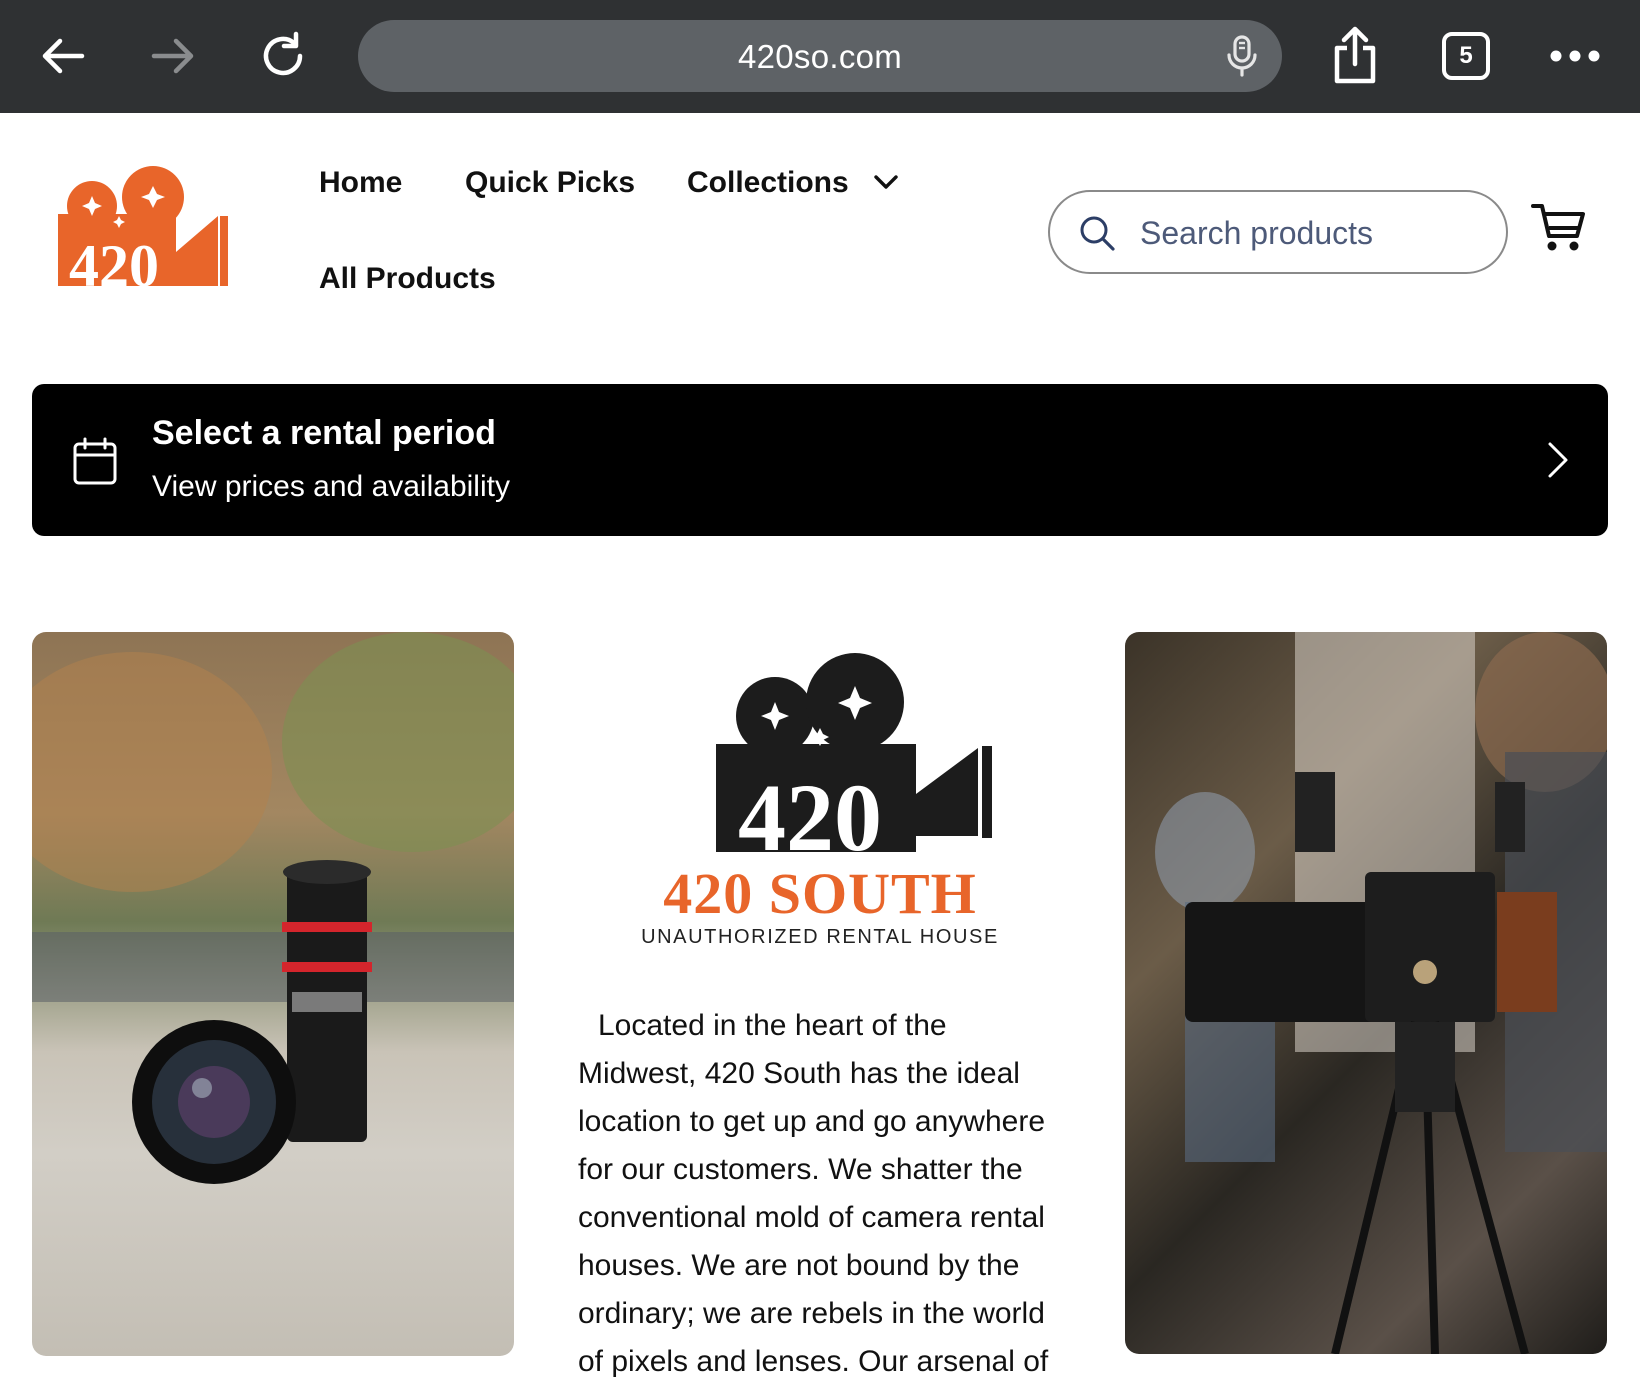 The width and height of the screenshot is (1640, 1385). Describe the element at coordinates (1558, 460) in the screenshot. I see `chevron-right-icon` at that location.